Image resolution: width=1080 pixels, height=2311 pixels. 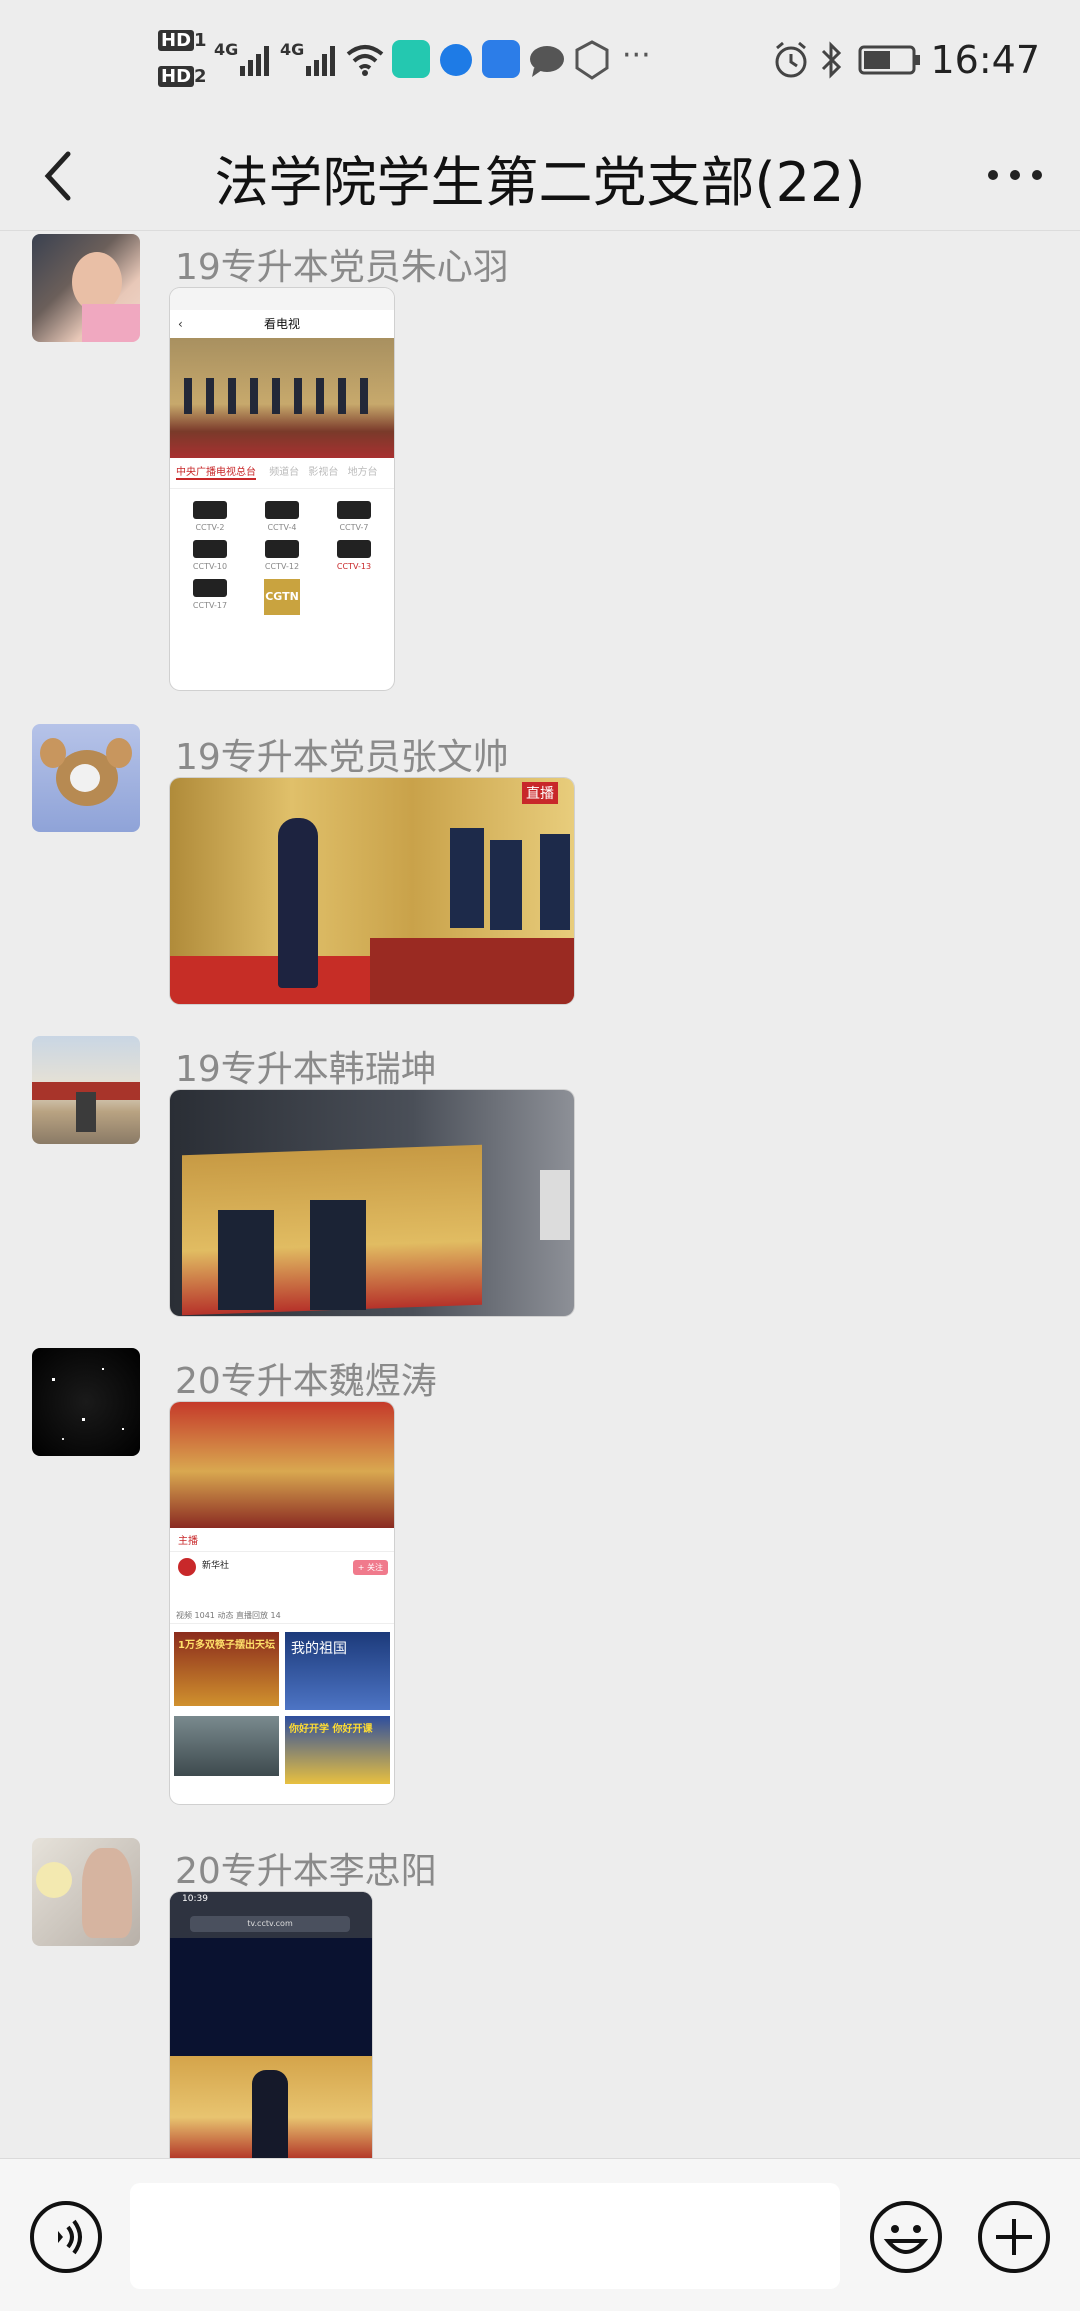 I want to click on hd1-indicator: HD 1, so click(x=182, y=40).